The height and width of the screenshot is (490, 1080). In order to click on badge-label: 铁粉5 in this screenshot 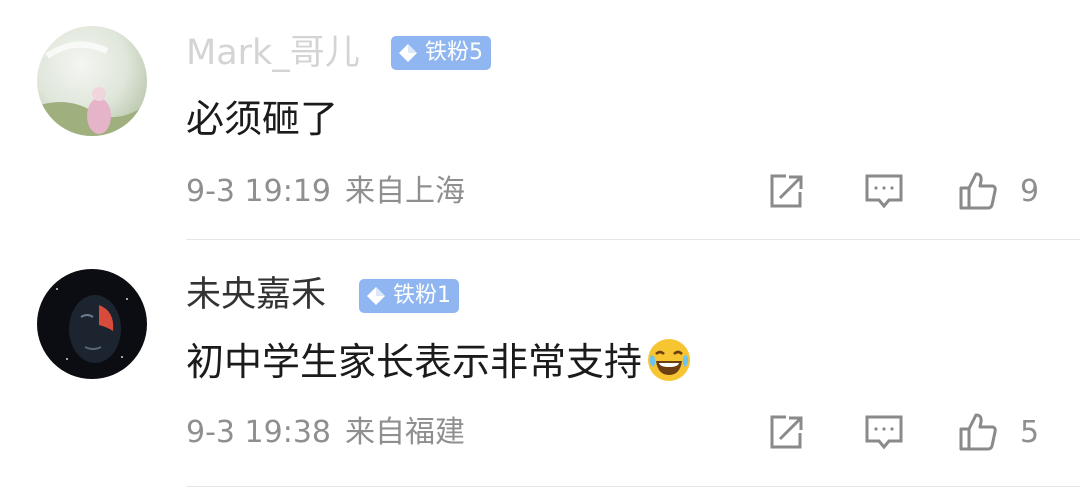, I will do `click(454, 52)`.